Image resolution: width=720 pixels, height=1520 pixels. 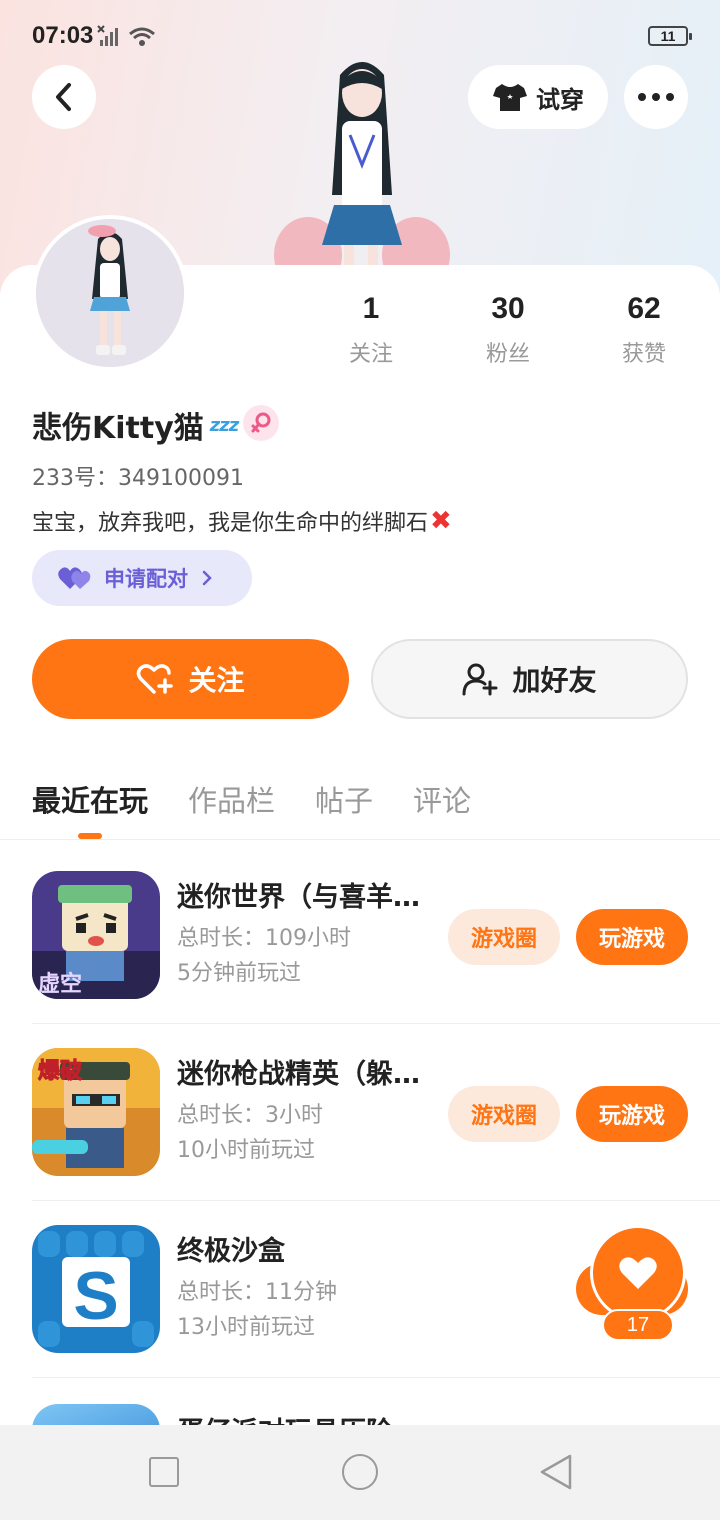 I want to click on heart-plus-icon, so click(x=155, y=679).